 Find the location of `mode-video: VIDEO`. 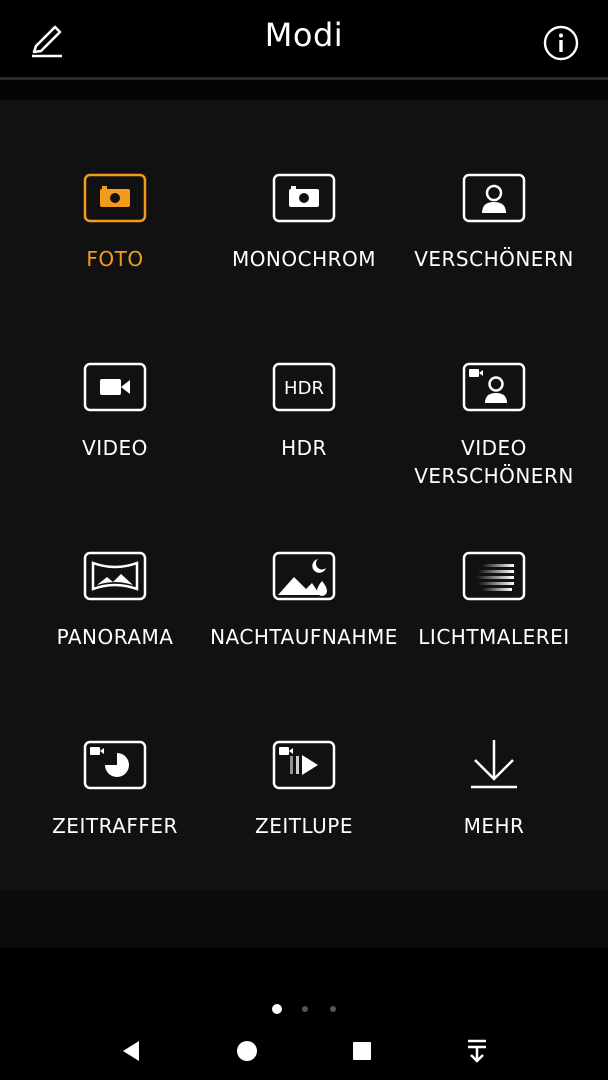

mode-video: VIDEO is located at coordinates (115, 442).